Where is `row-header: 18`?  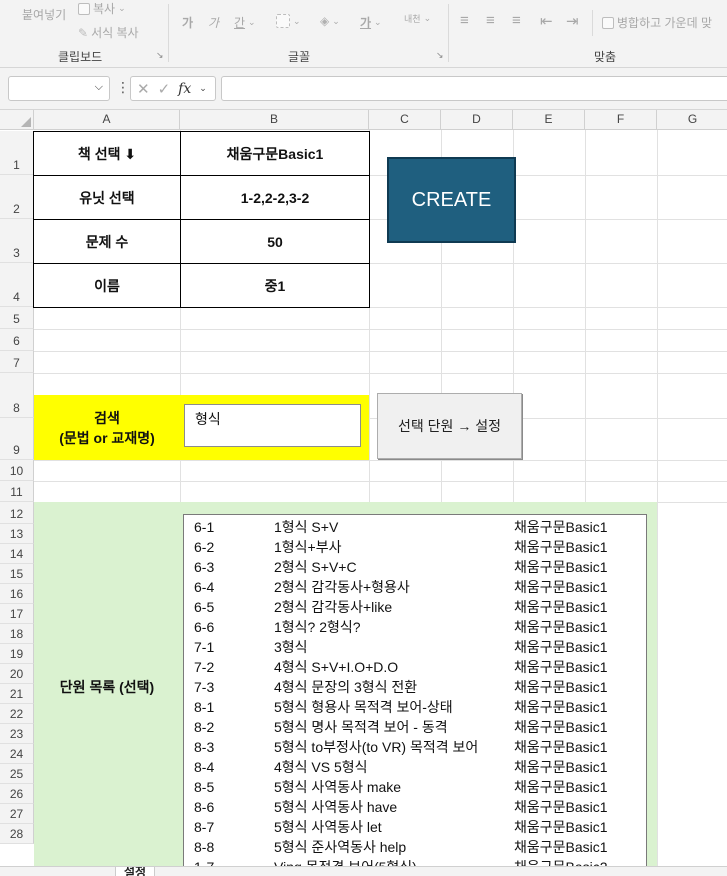 row-header: 18 is located at coordinates (17, 634).